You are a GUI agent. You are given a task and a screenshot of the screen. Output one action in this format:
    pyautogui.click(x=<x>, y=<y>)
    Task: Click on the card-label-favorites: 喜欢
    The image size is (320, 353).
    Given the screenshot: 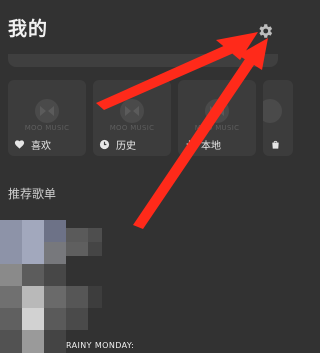 What is the action you would take?
    pyautogui.click(x=32, y=144)
    